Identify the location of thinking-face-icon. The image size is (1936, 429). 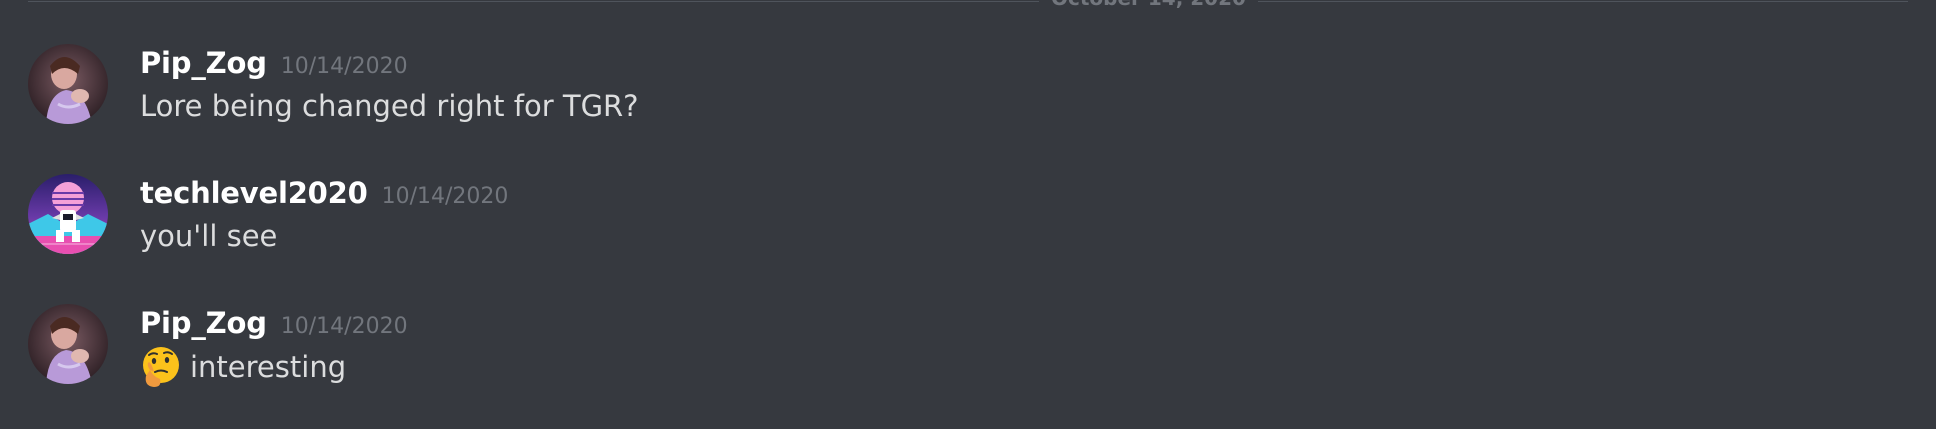
(161, 367).